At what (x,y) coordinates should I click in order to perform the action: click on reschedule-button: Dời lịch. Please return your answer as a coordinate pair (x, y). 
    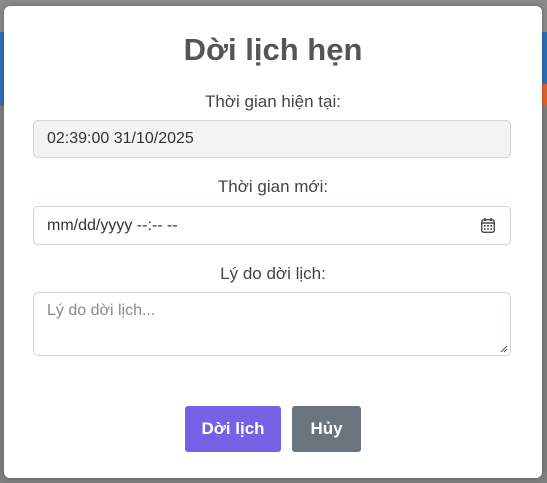
    Looking at the image, I should click on (233, 429).